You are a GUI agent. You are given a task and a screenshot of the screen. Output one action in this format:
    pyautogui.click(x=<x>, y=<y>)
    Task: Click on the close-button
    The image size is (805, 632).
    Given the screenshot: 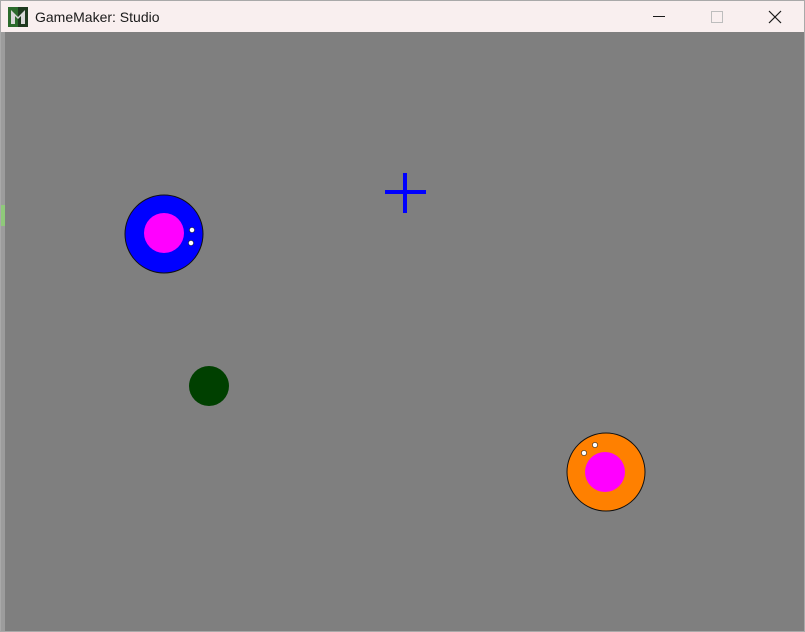 What is the action you would take?
    pyautogui.click(x=775, y=16)
    